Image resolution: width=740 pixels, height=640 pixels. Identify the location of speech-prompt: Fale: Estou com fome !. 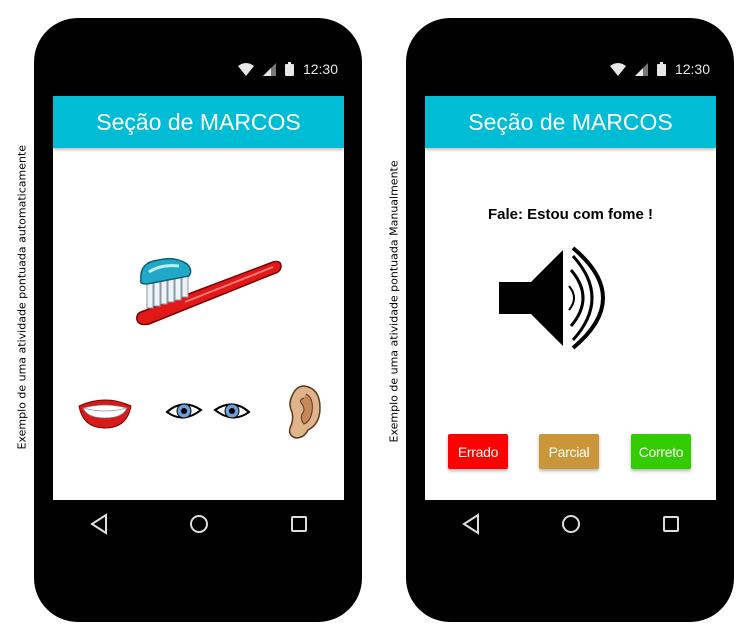
(570, 214).